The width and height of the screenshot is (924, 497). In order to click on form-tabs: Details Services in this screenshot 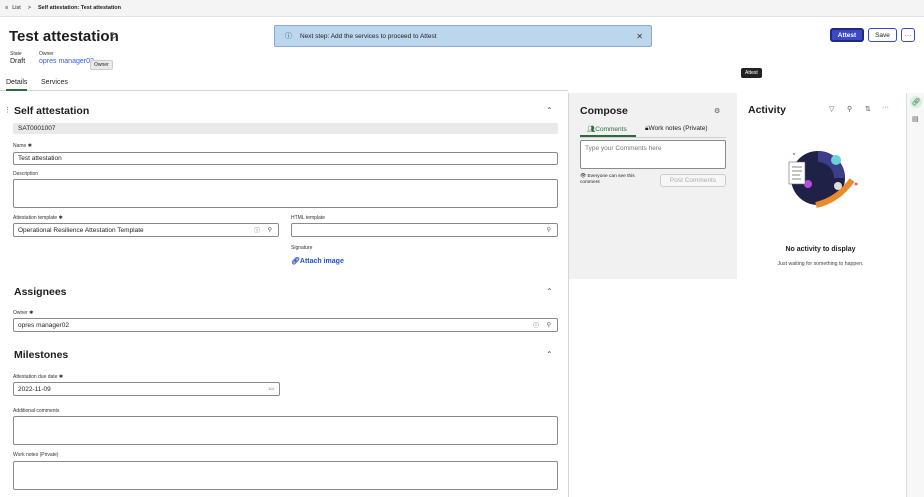, I will do `click(284, 83)`.